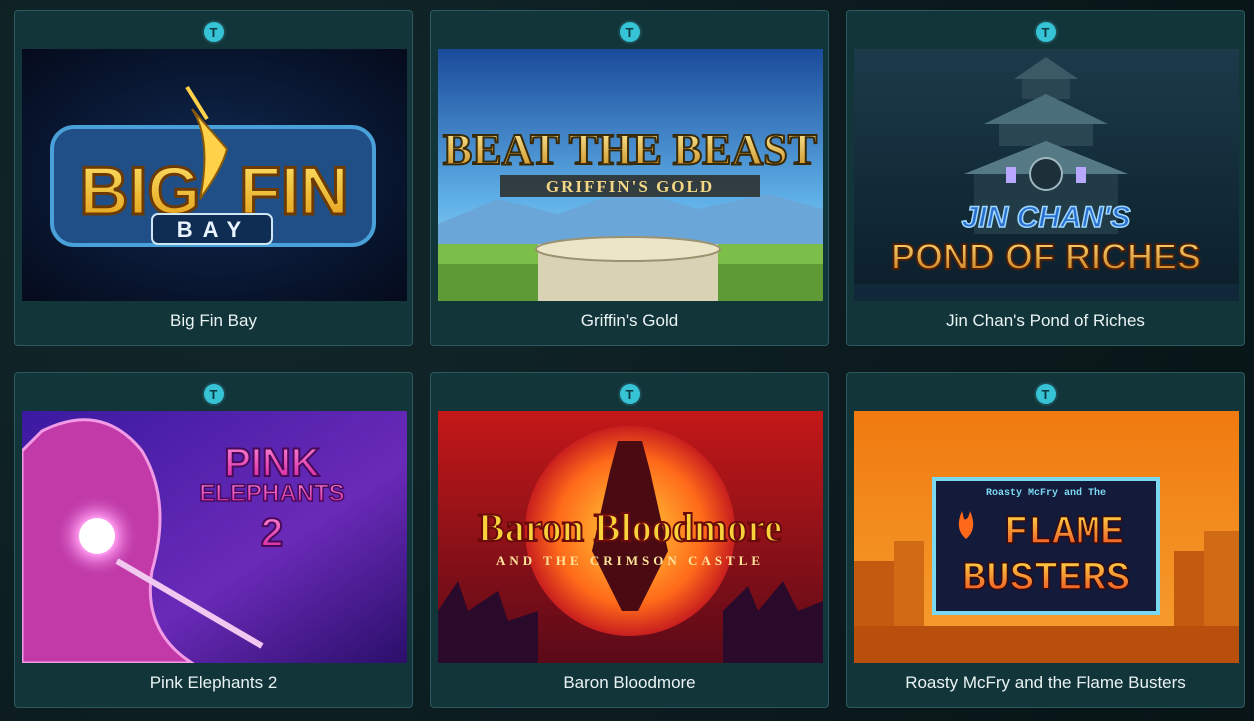  What do you see at coordinates (1064, 533) in the screenshot?
I see `art-text-flame: FLAME` at bounding box center [1064, 533].